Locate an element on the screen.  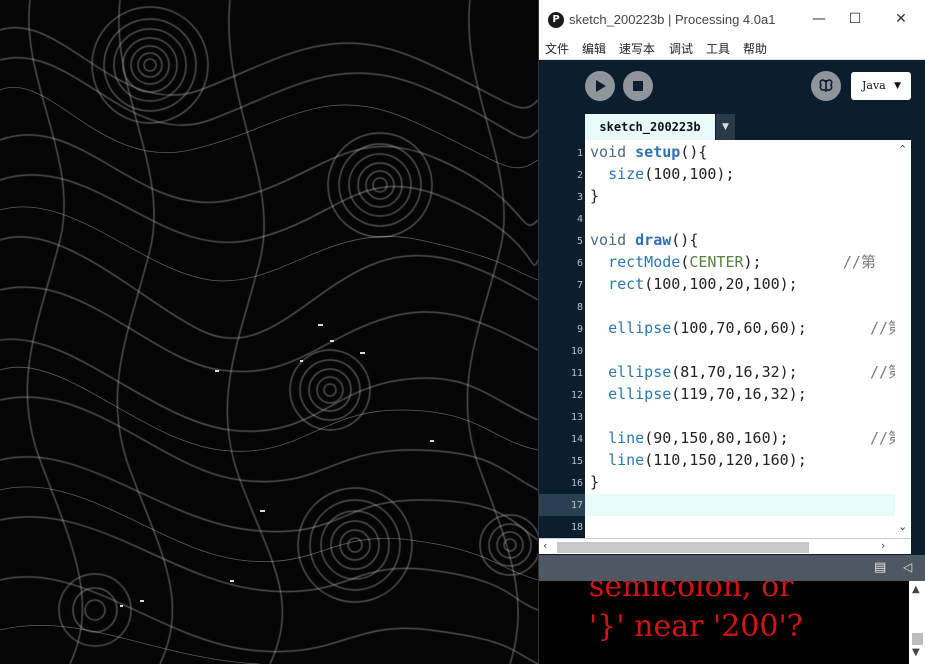
console-error-line: semicolon, or is located at coordinates (691, 592).